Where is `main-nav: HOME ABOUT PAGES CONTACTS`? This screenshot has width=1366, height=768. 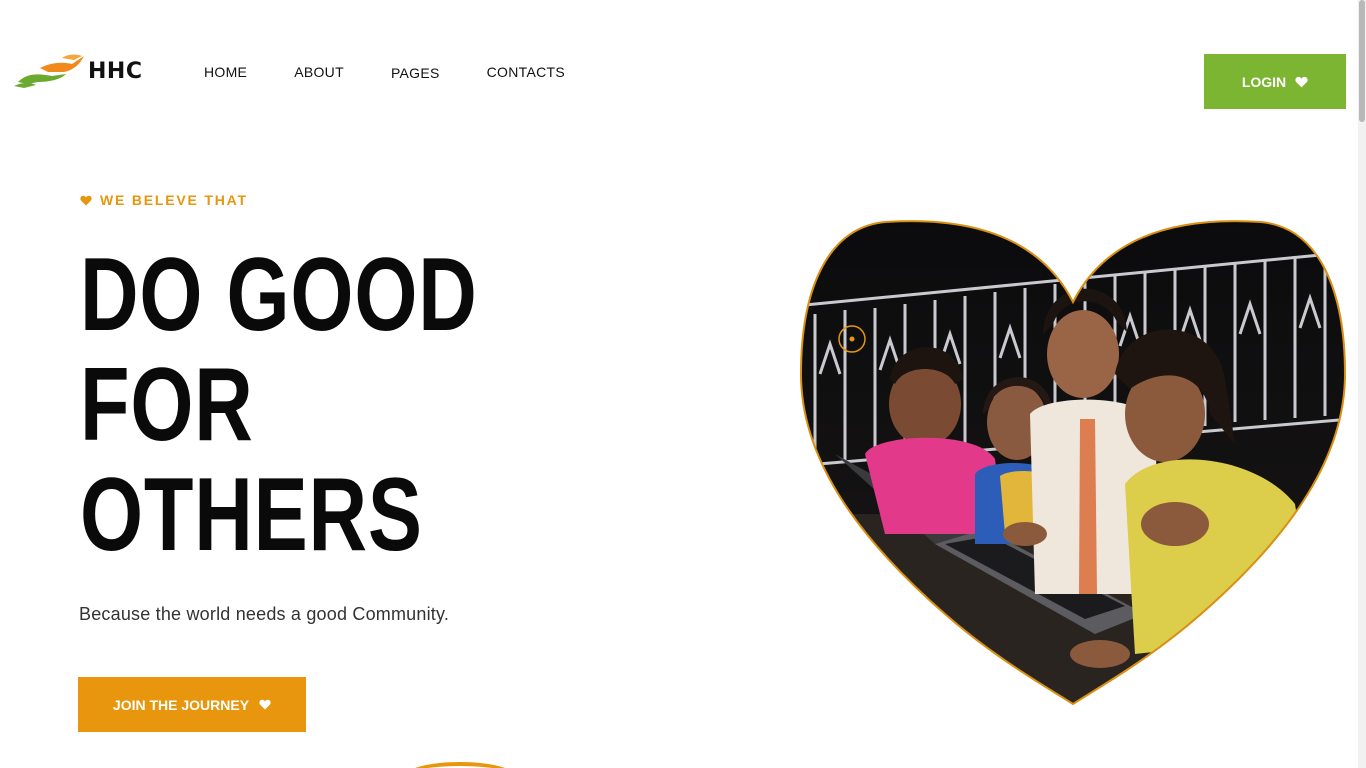 main-nav: HOME ABOUT PAGES CONTACTS is located at coordinates (408, 72).